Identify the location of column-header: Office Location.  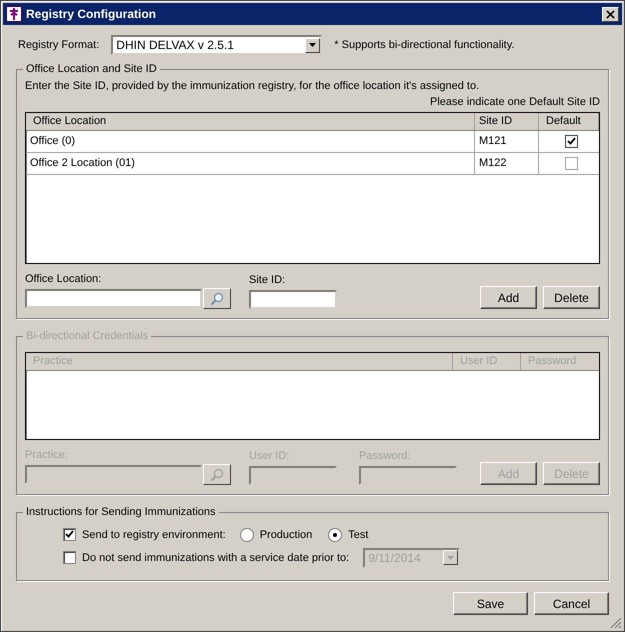
(250, 121).